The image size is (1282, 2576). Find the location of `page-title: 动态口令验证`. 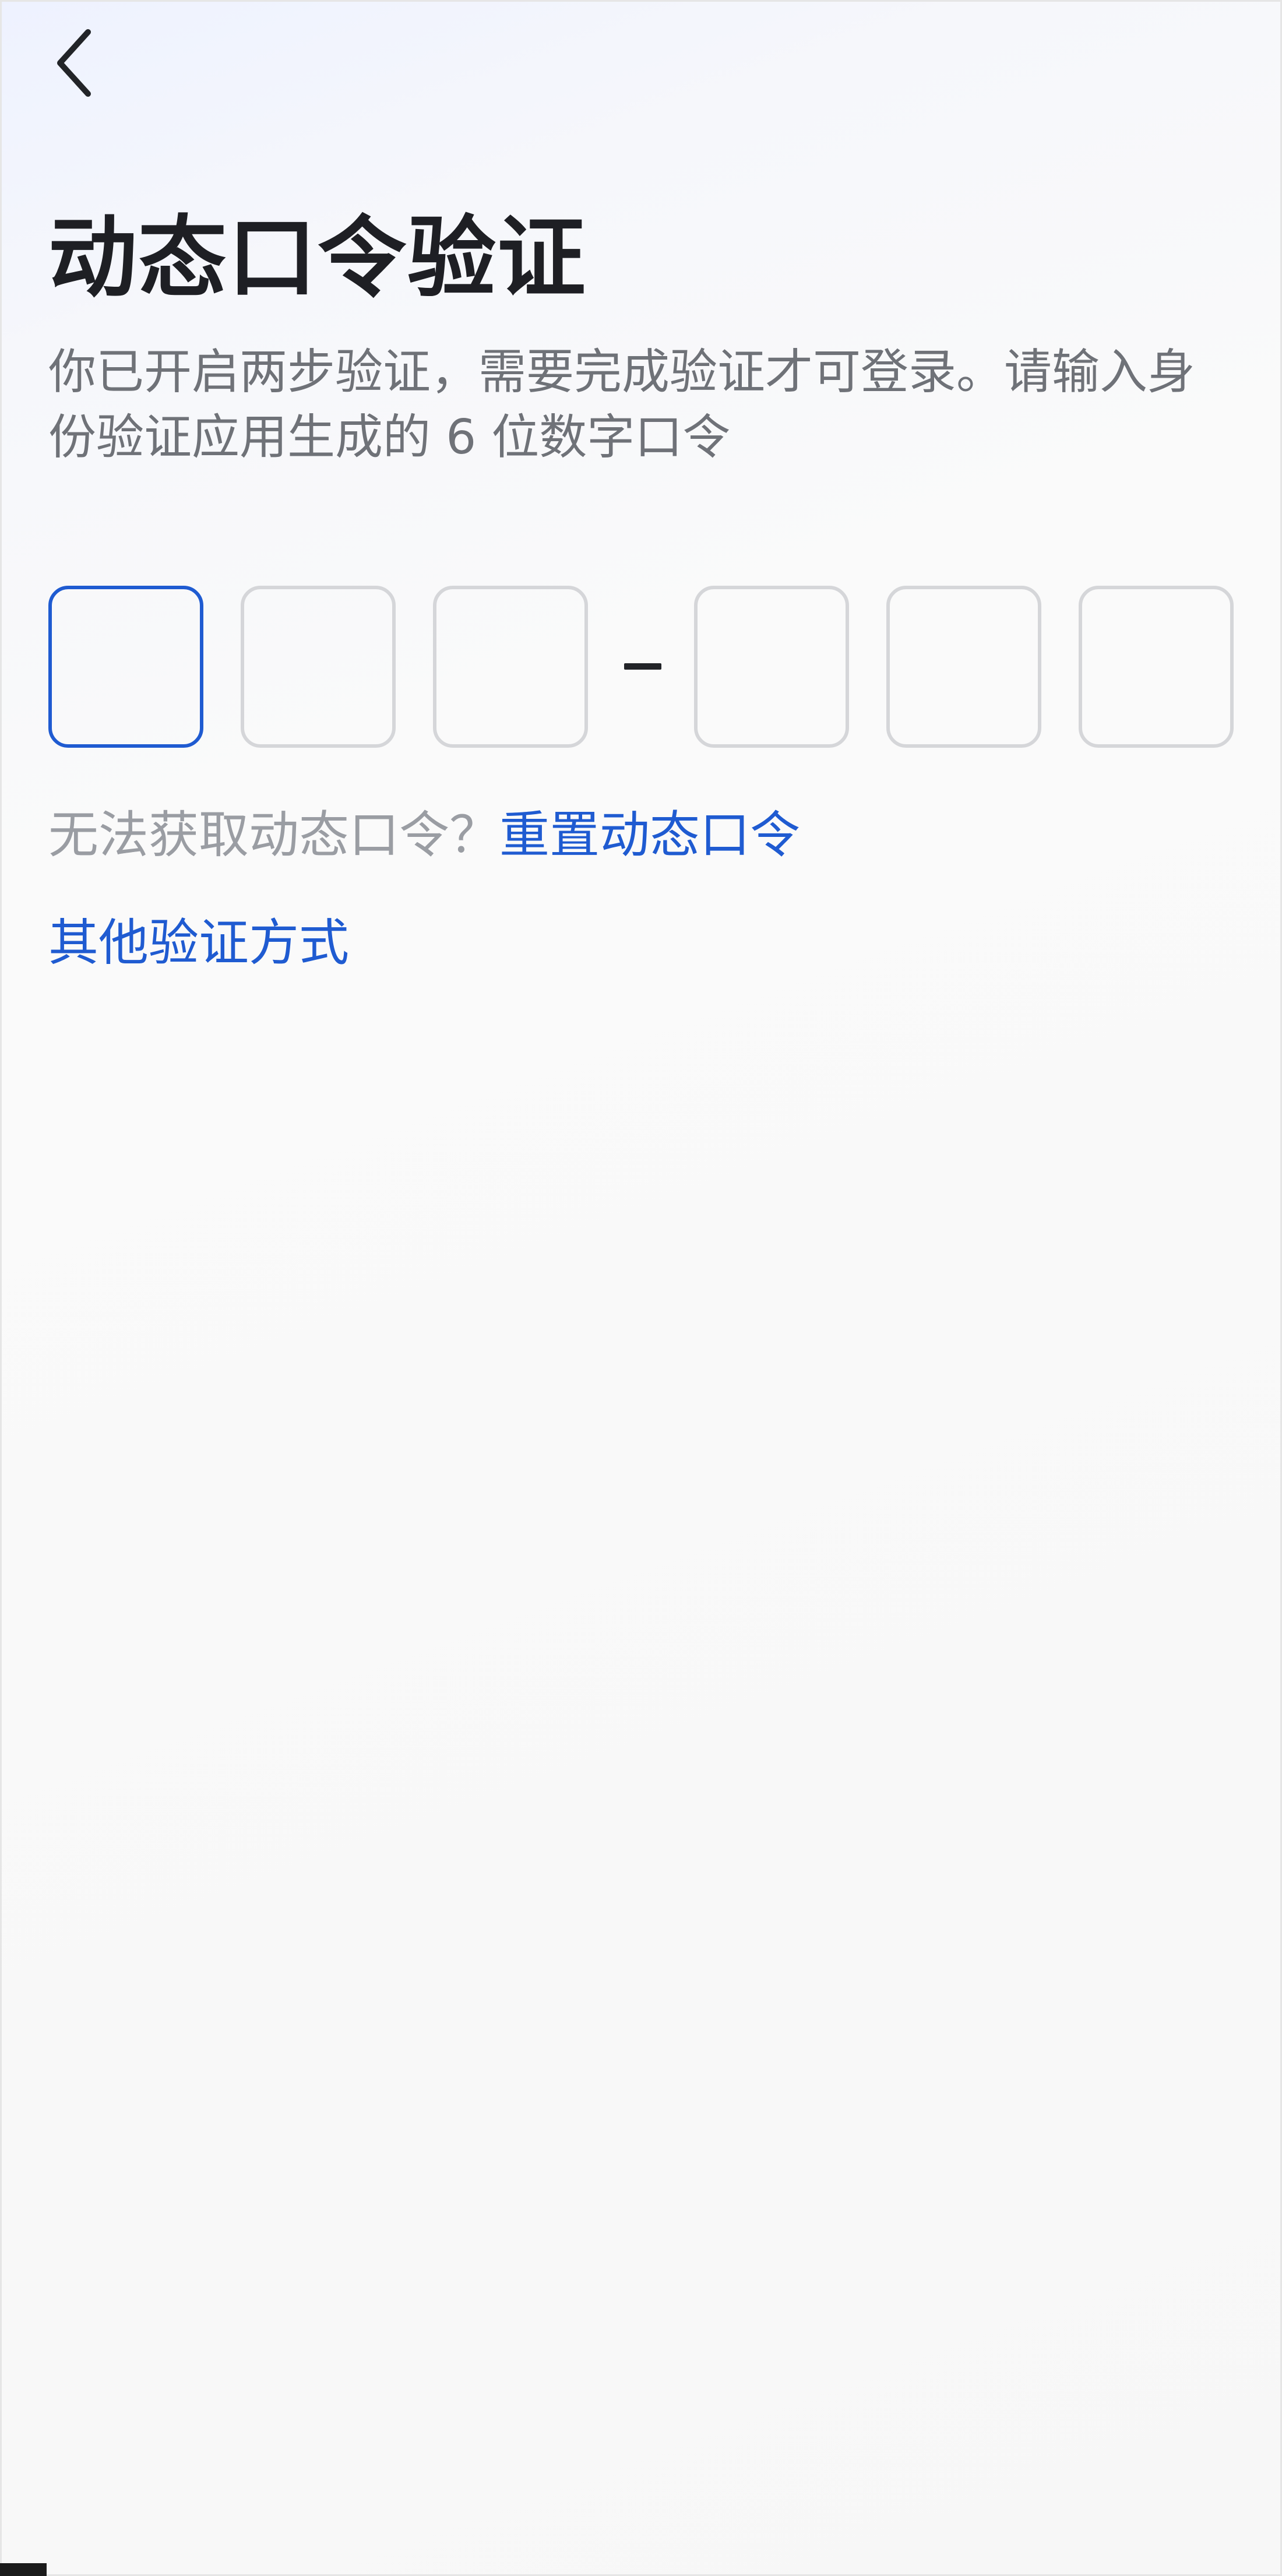

page-title: 动态口令验证 is located at coordinates (318, 258).